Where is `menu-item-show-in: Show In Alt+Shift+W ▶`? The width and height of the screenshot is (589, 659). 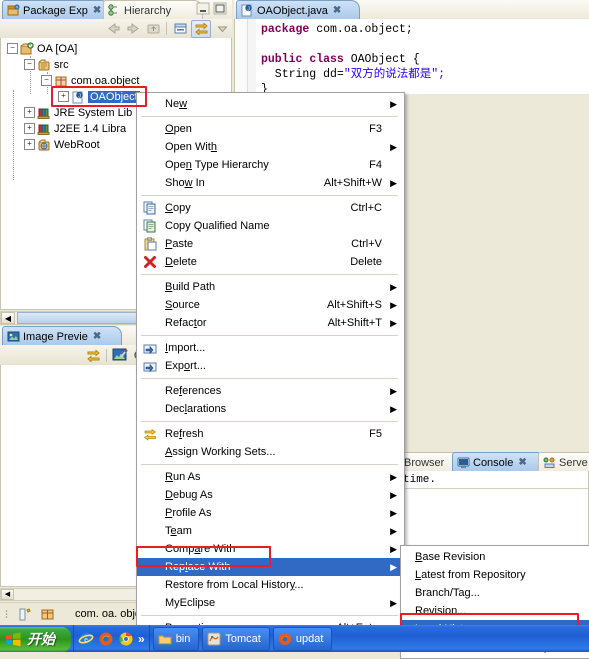
menu-item-show-in: Show In Alt+Shift+W ▶ is located at coordinates (270, 183).